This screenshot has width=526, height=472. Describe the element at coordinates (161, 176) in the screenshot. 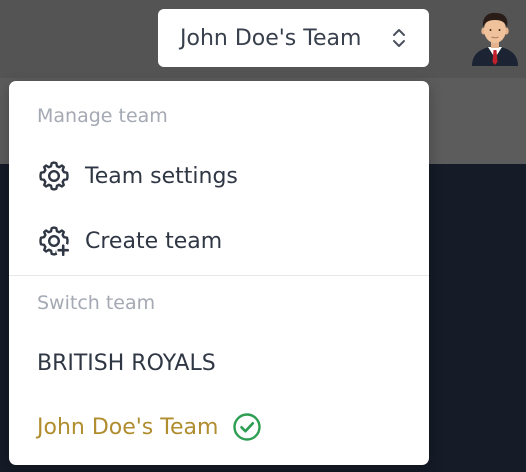

I see `team-settings-label: Team settings` at that location.